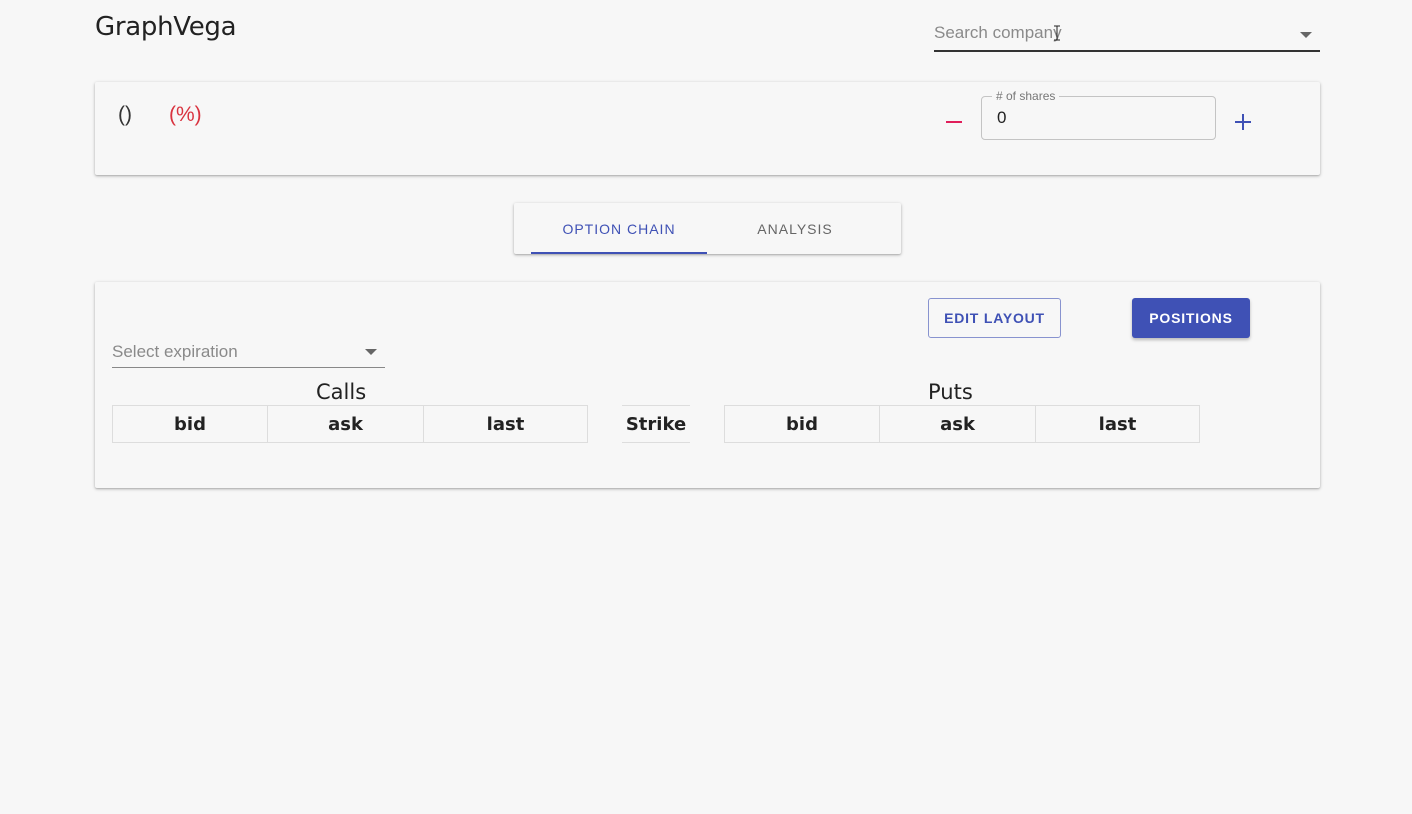 This screenshot has height=814, width=1412. I want to click on search-input, so click(1127, 33).